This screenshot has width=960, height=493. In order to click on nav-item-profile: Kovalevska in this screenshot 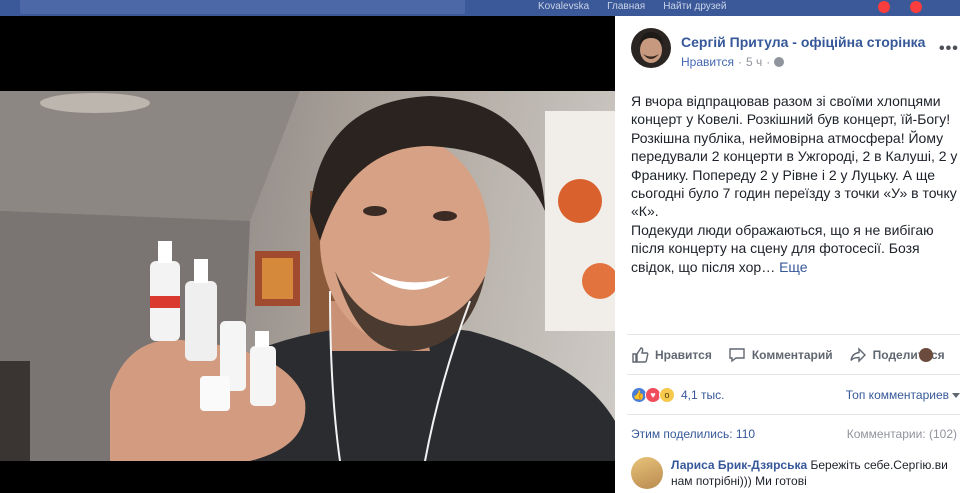, I will do `click(563, 6)`.